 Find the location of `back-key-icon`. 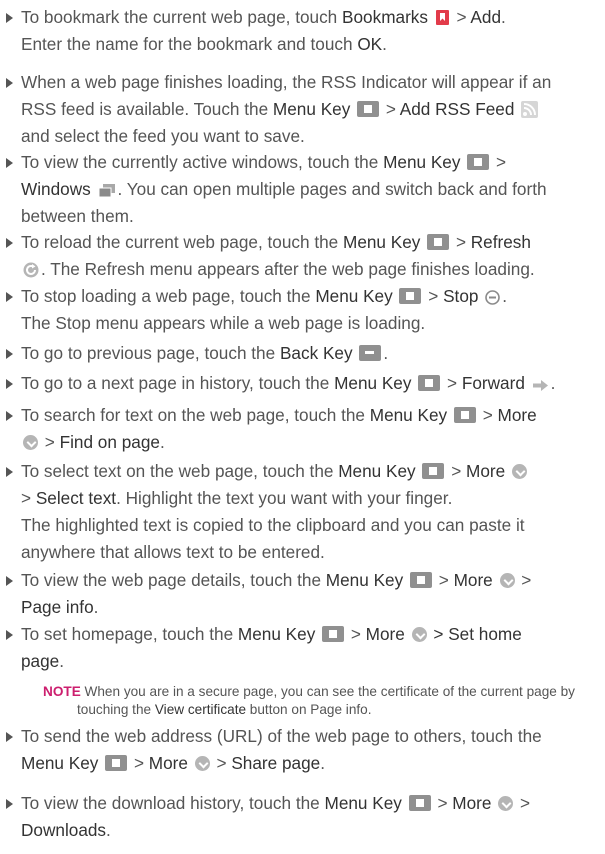

back-key-icon is located at coordinates (370, 353).